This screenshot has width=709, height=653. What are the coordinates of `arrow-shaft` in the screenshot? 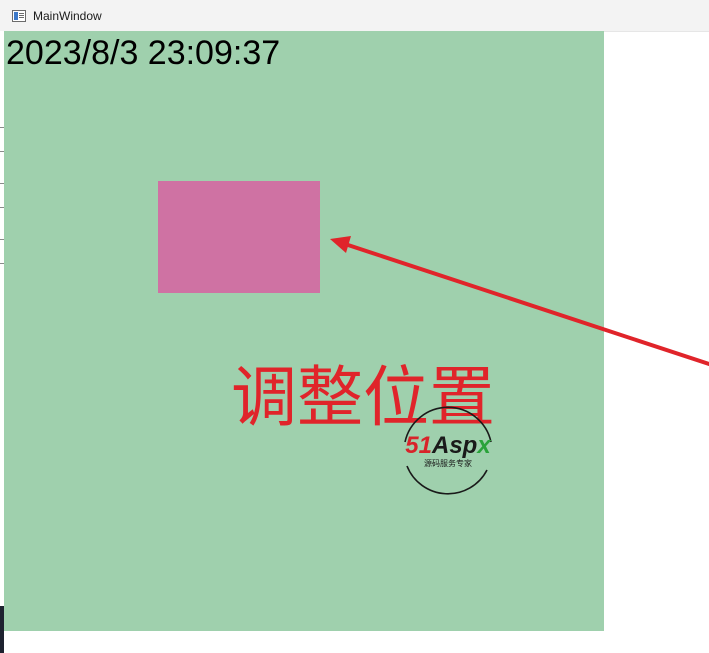 It's located at (526, 304).